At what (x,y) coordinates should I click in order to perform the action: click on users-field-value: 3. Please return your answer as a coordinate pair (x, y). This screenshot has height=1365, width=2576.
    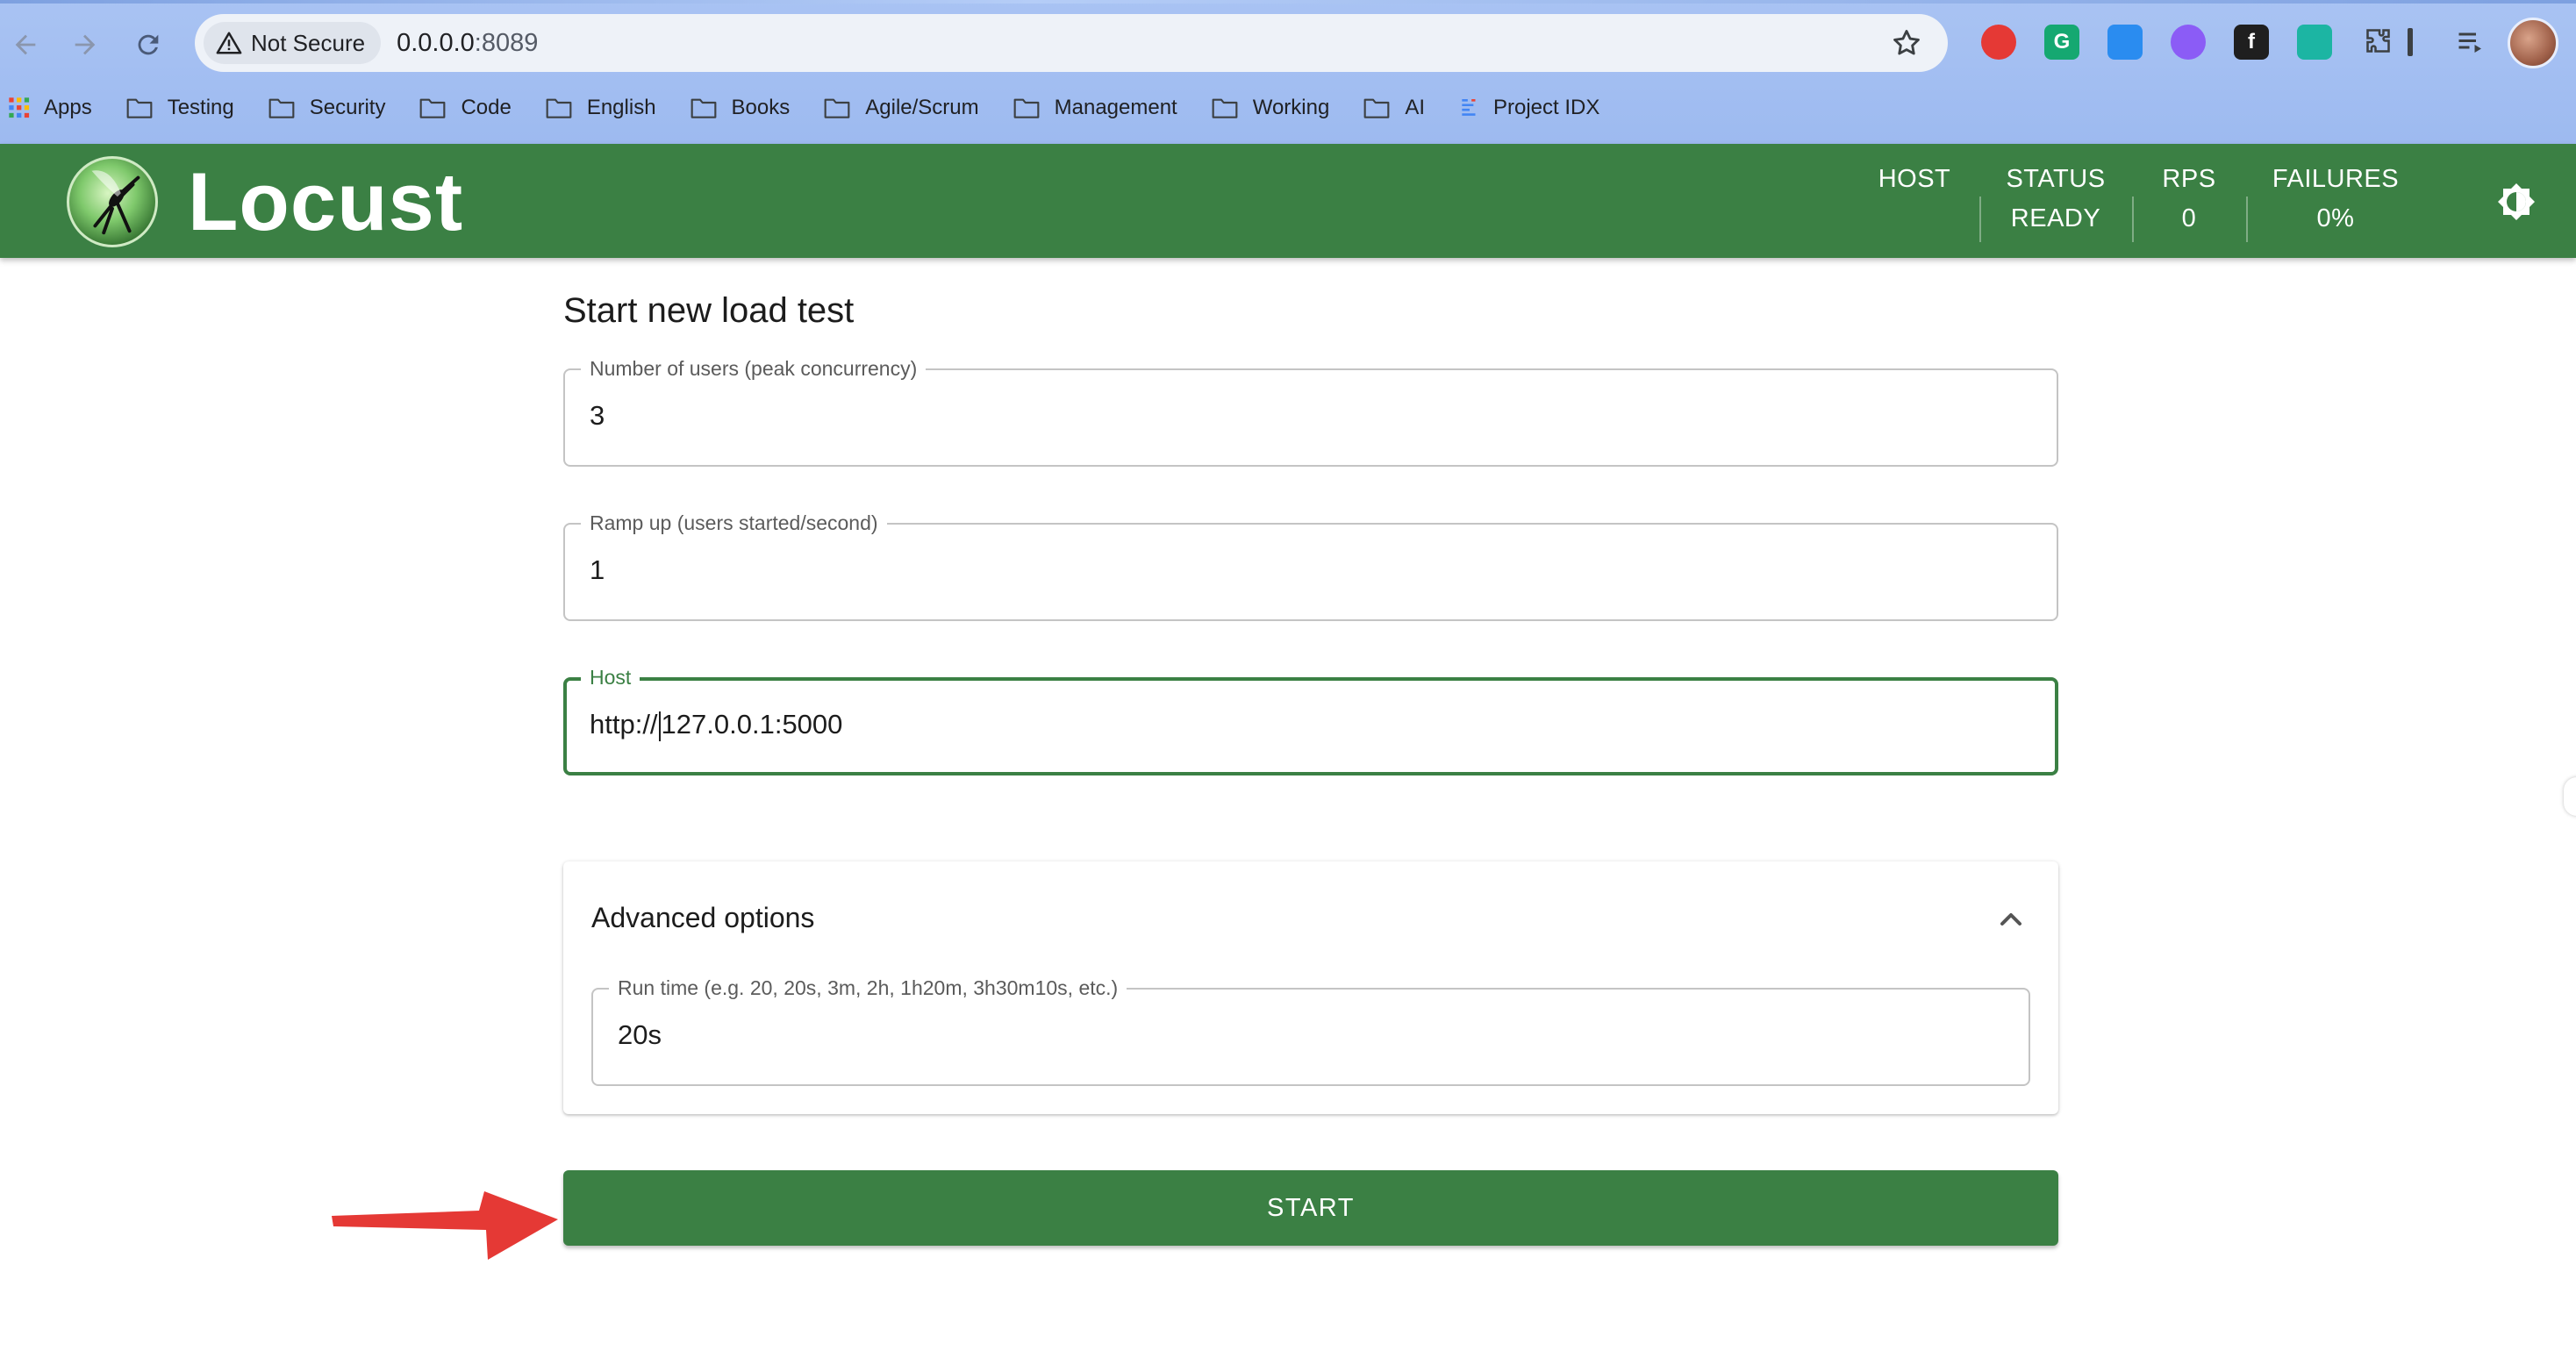
    Looking at the image, I should click on (597, 416).